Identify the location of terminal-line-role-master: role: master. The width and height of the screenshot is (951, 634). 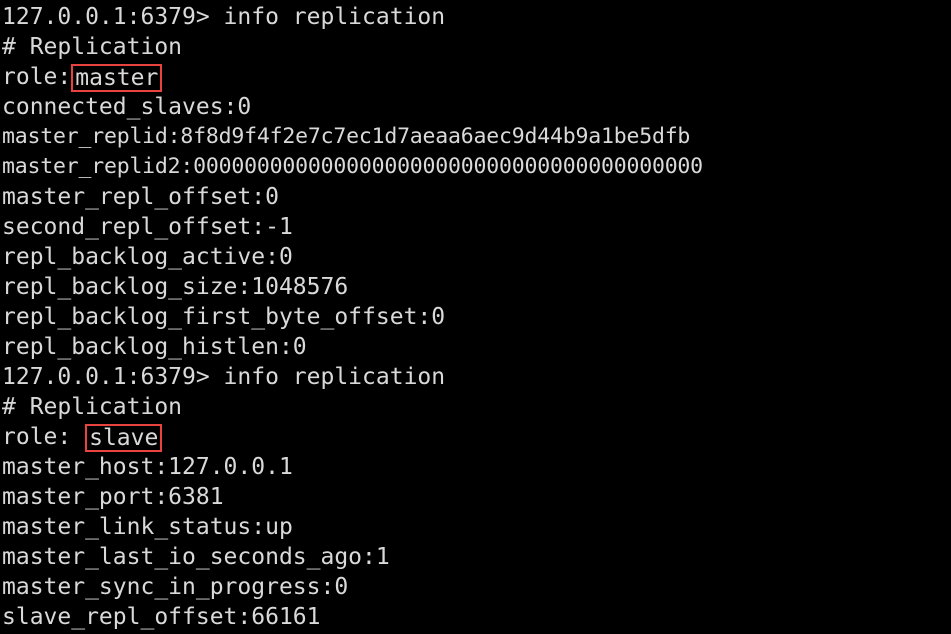
(476, 77).